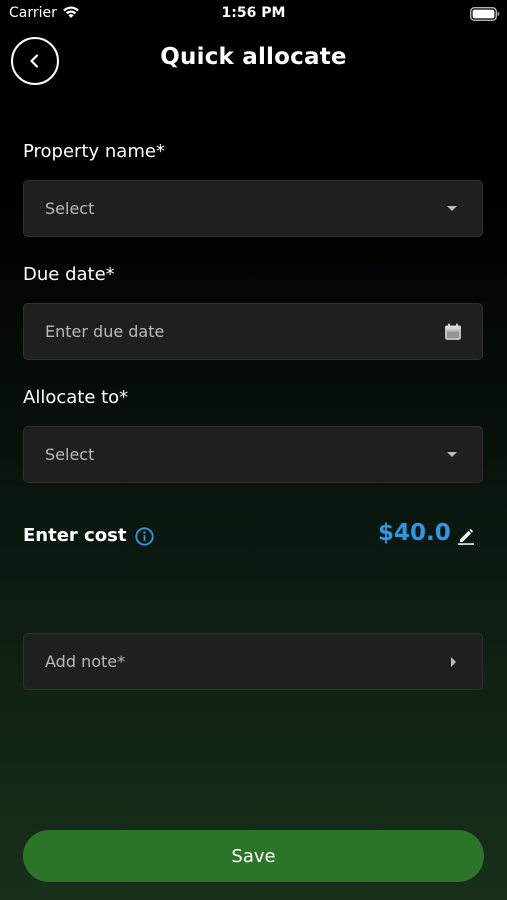 This screenshot has height=900, width=507. Describe the element at coordinates (105, 331) in the screenshot. I see `due-date-placeholder: Enter due date` at that location.